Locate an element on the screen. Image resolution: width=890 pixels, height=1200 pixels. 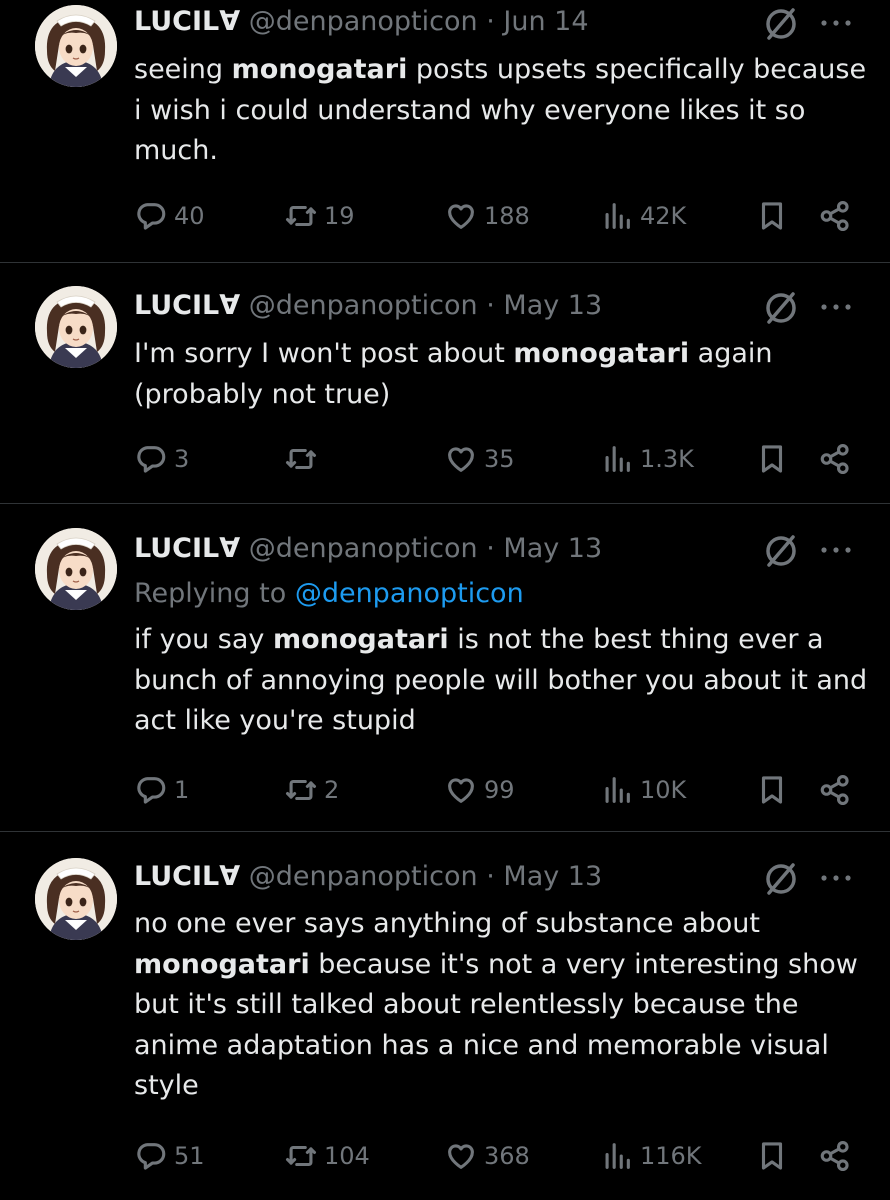
like-button: 188 is located at coordinates (487, 216).